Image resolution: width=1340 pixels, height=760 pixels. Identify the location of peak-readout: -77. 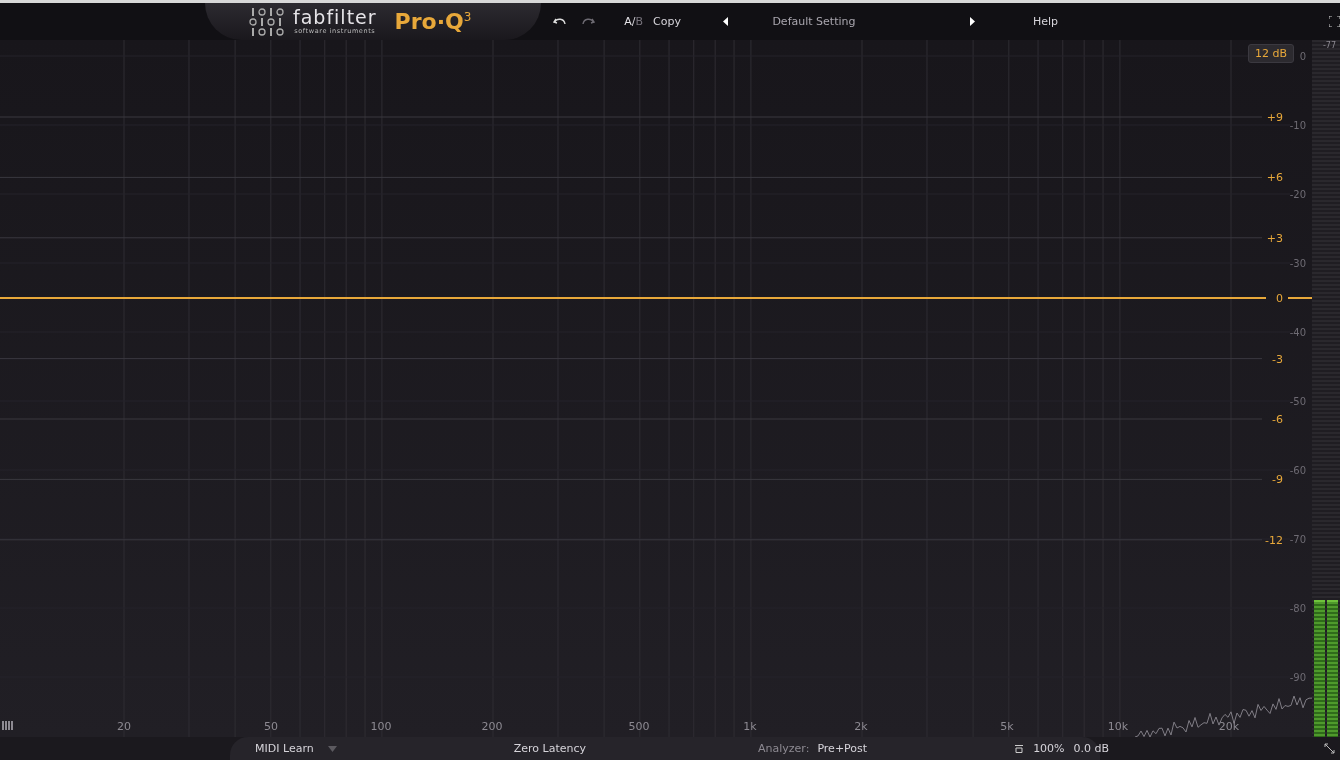
(1329, 45).